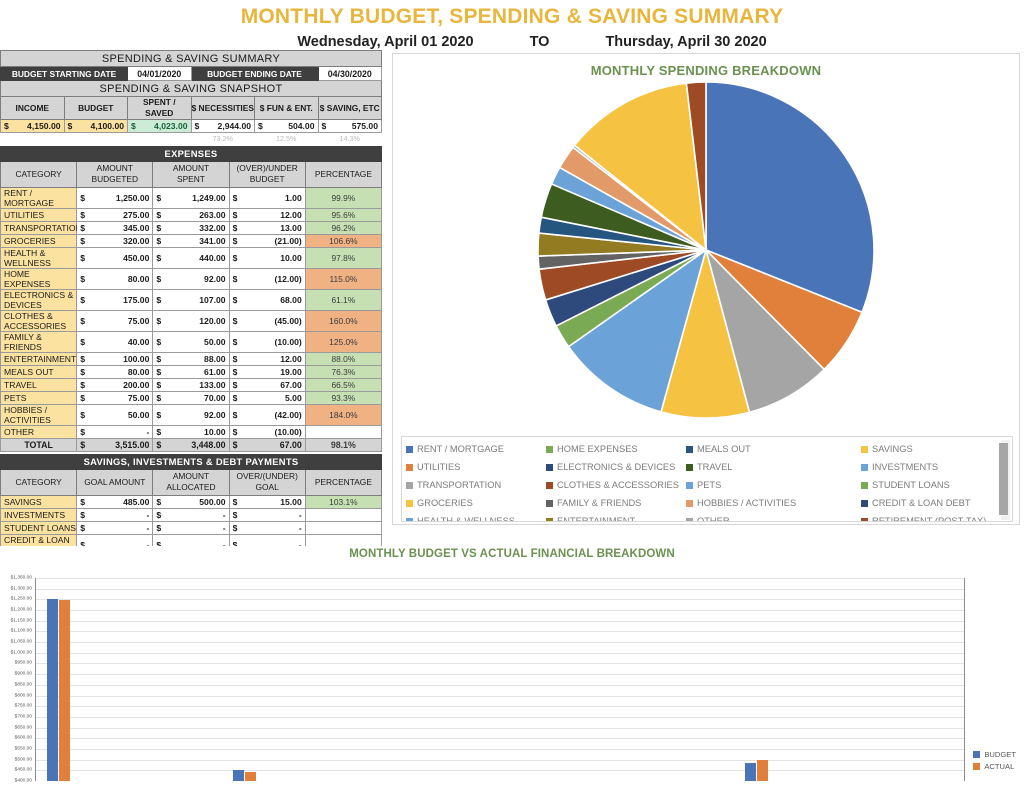  Describe the element at coordinates (476, 516) in the screenshot. I see `legend-item: HEALTH & WELLNESS` at that location.